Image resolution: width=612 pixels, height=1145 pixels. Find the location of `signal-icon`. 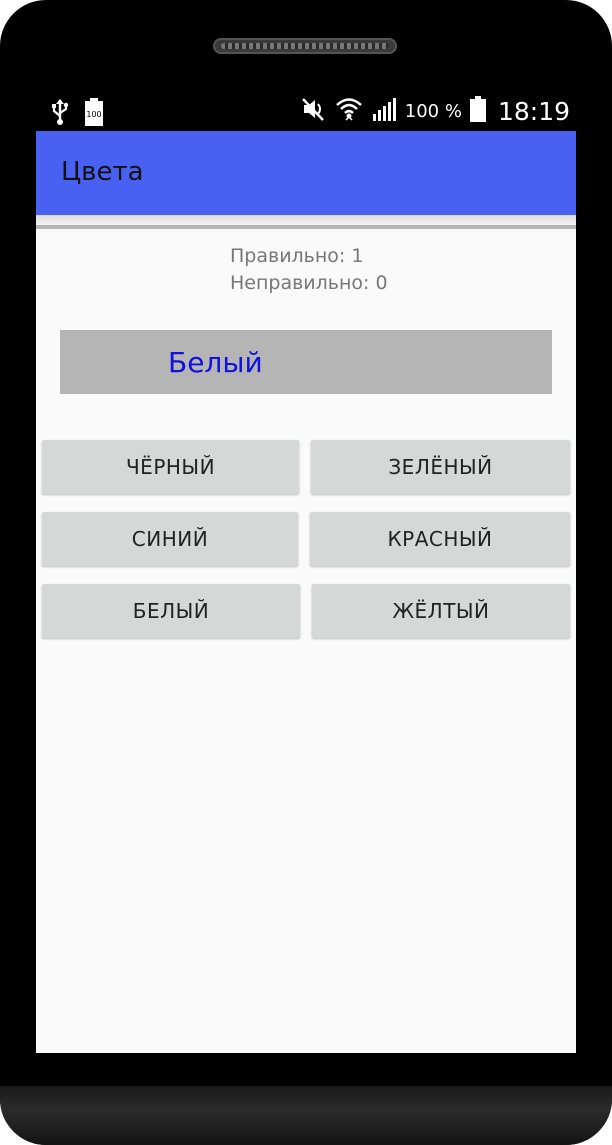

signal-icon is located at coordinates (384, 111).